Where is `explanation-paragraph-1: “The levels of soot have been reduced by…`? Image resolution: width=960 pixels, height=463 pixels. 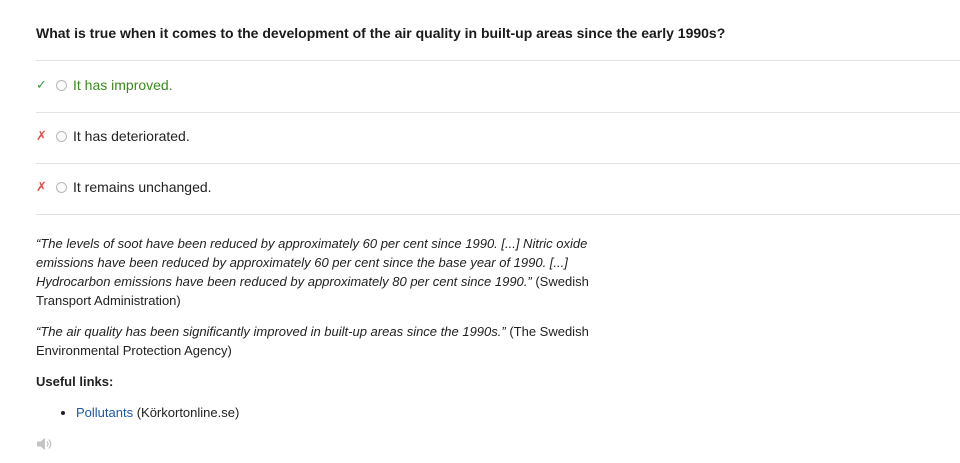 explanation-paragraph-1: “The levels of soot have been reduced by… is located at coordinates (331, 272).